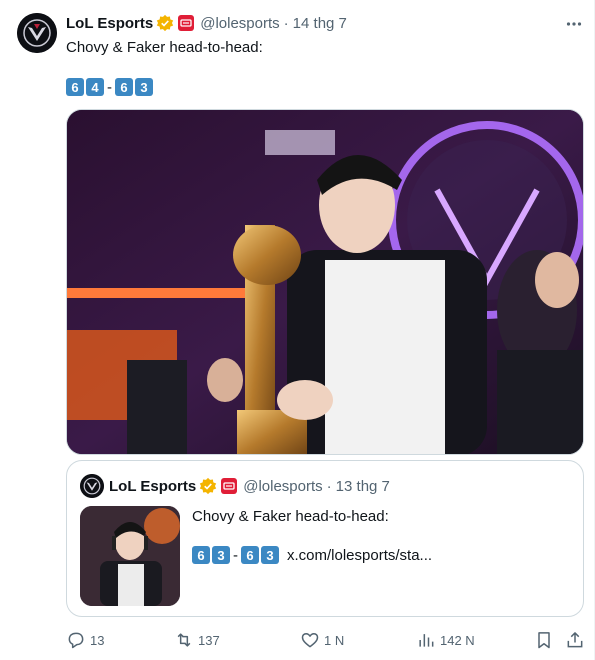 The image size is (595, 660). I want to click on views-icon, so click(426, 640).